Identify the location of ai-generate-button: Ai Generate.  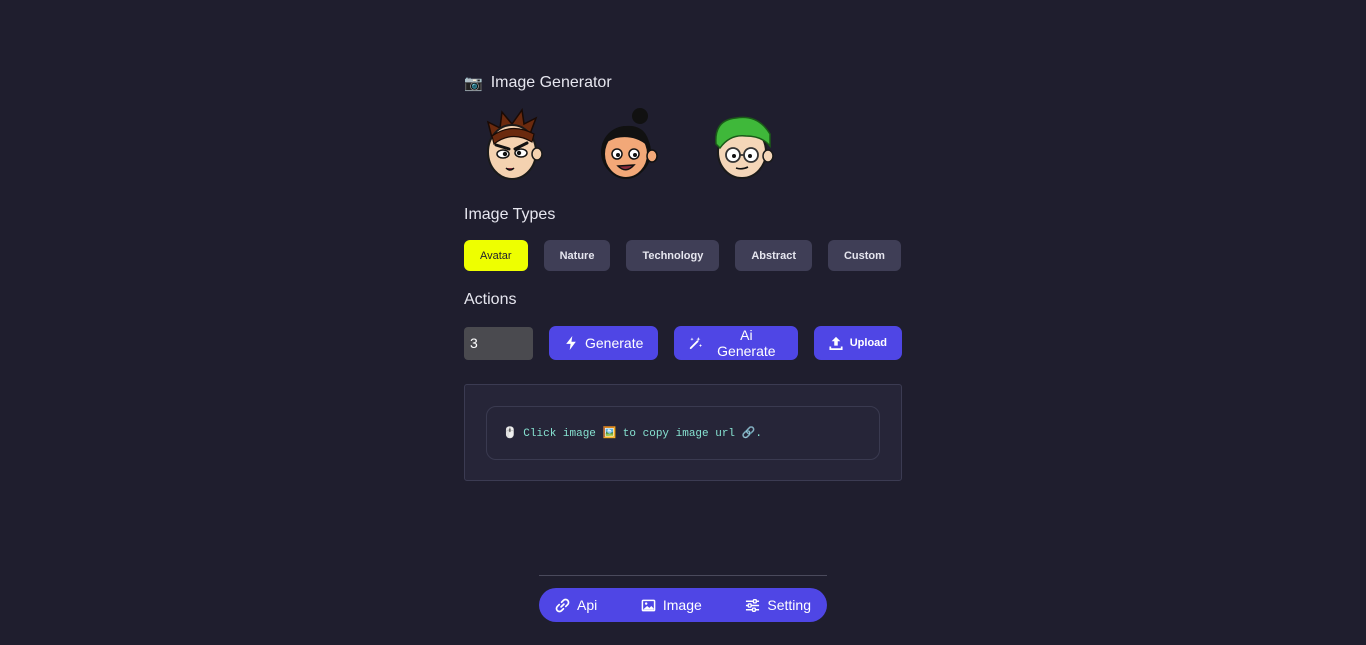
(736, 343).